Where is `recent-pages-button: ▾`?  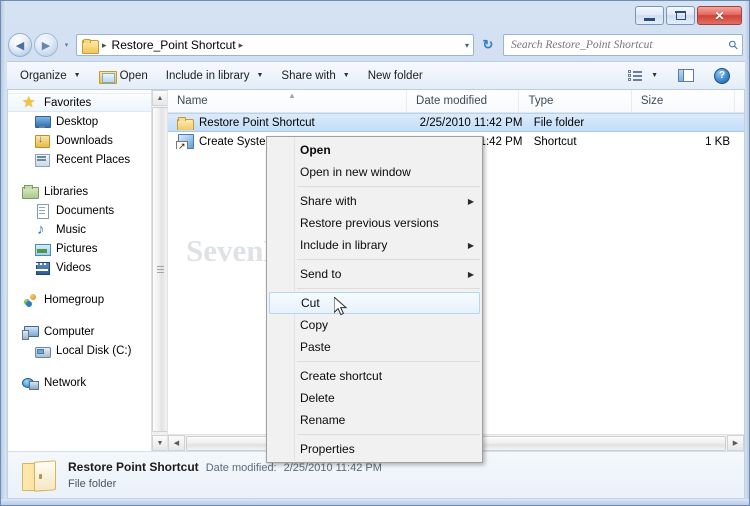 recent-pages-button: ▾ is located at coordinates (66, 45).